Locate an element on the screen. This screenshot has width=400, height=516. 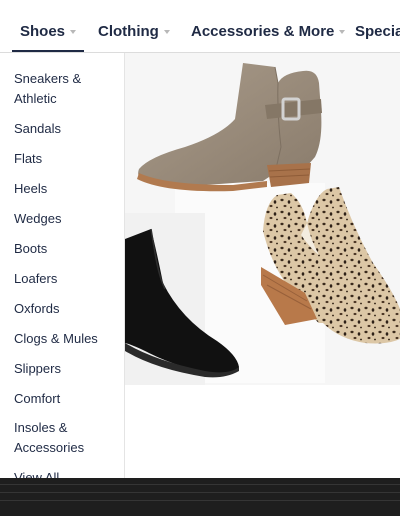
menu-item-insoles-accessories: Insoles & Accessories is located at coordinates (66, 438).